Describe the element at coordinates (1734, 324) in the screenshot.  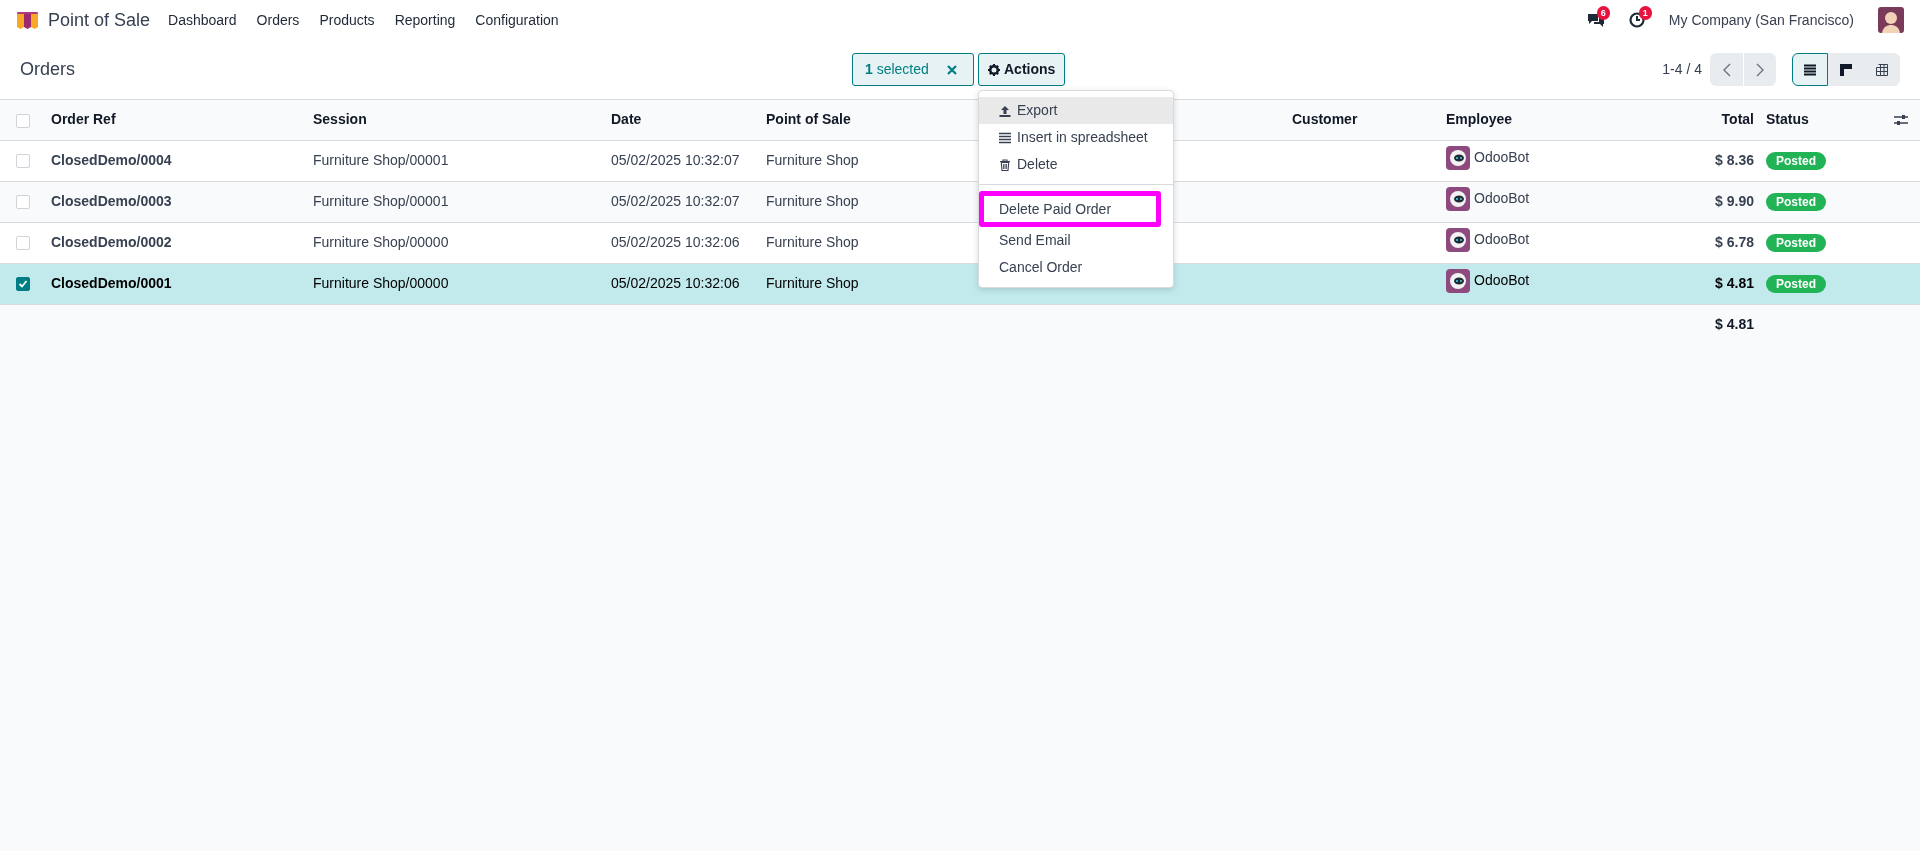
I see `sum-total: $ 4.81` at that location.